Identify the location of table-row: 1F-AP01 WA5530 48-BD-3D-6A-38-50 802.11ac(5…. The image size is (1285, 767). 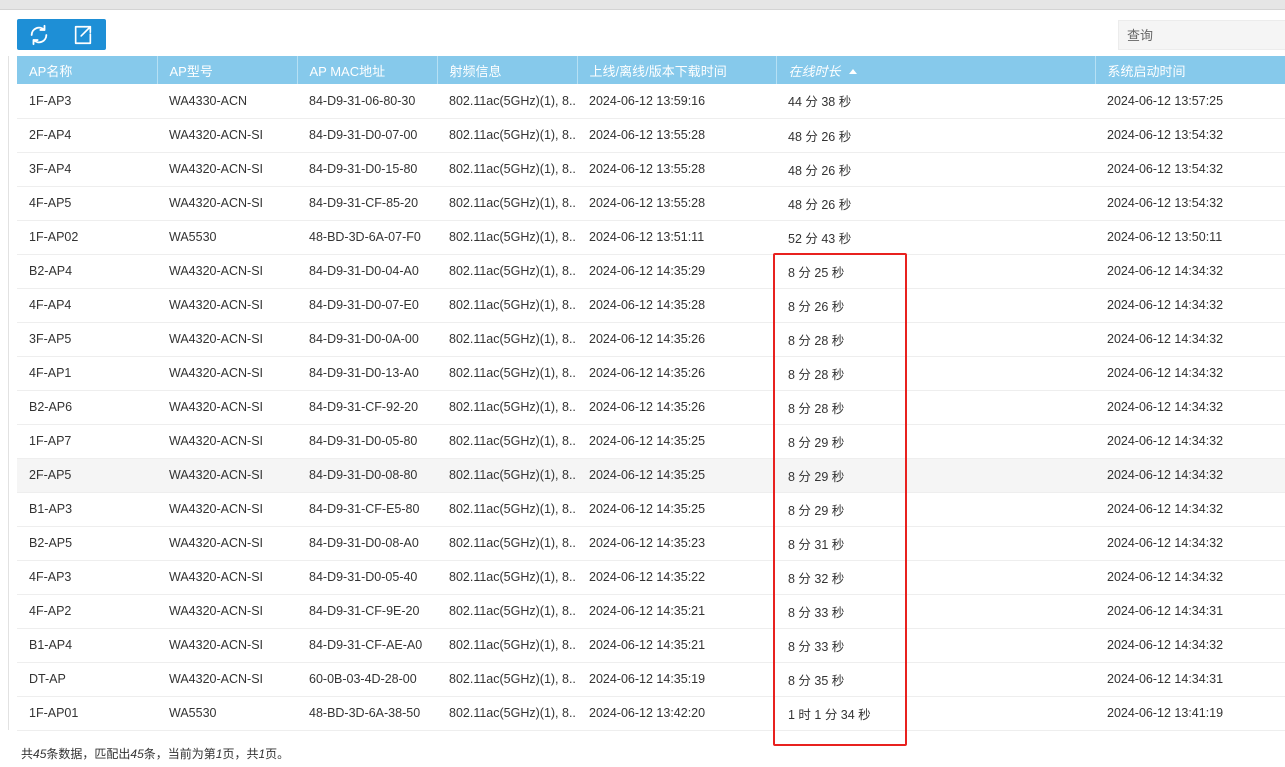
(651, 713).